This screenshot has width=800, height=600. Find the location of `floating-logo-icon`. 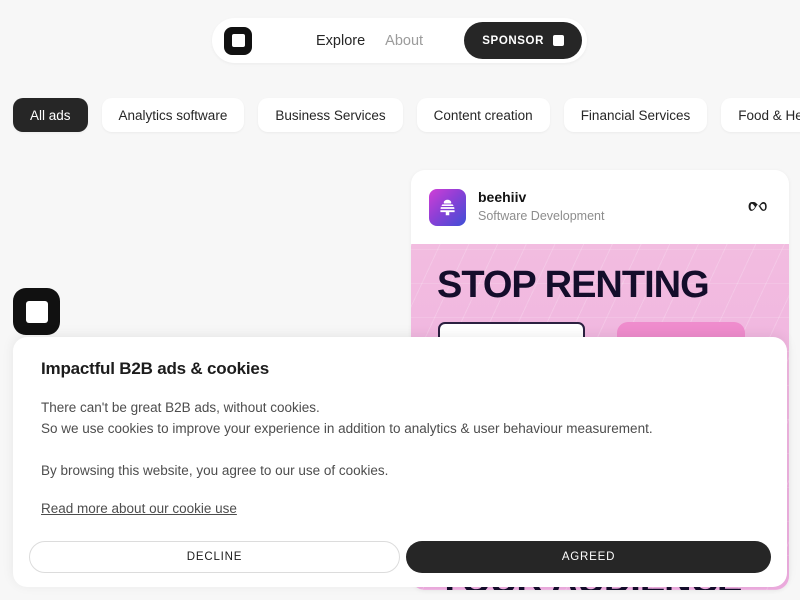

floating-logo-icon is located at coordinates (36, 311).